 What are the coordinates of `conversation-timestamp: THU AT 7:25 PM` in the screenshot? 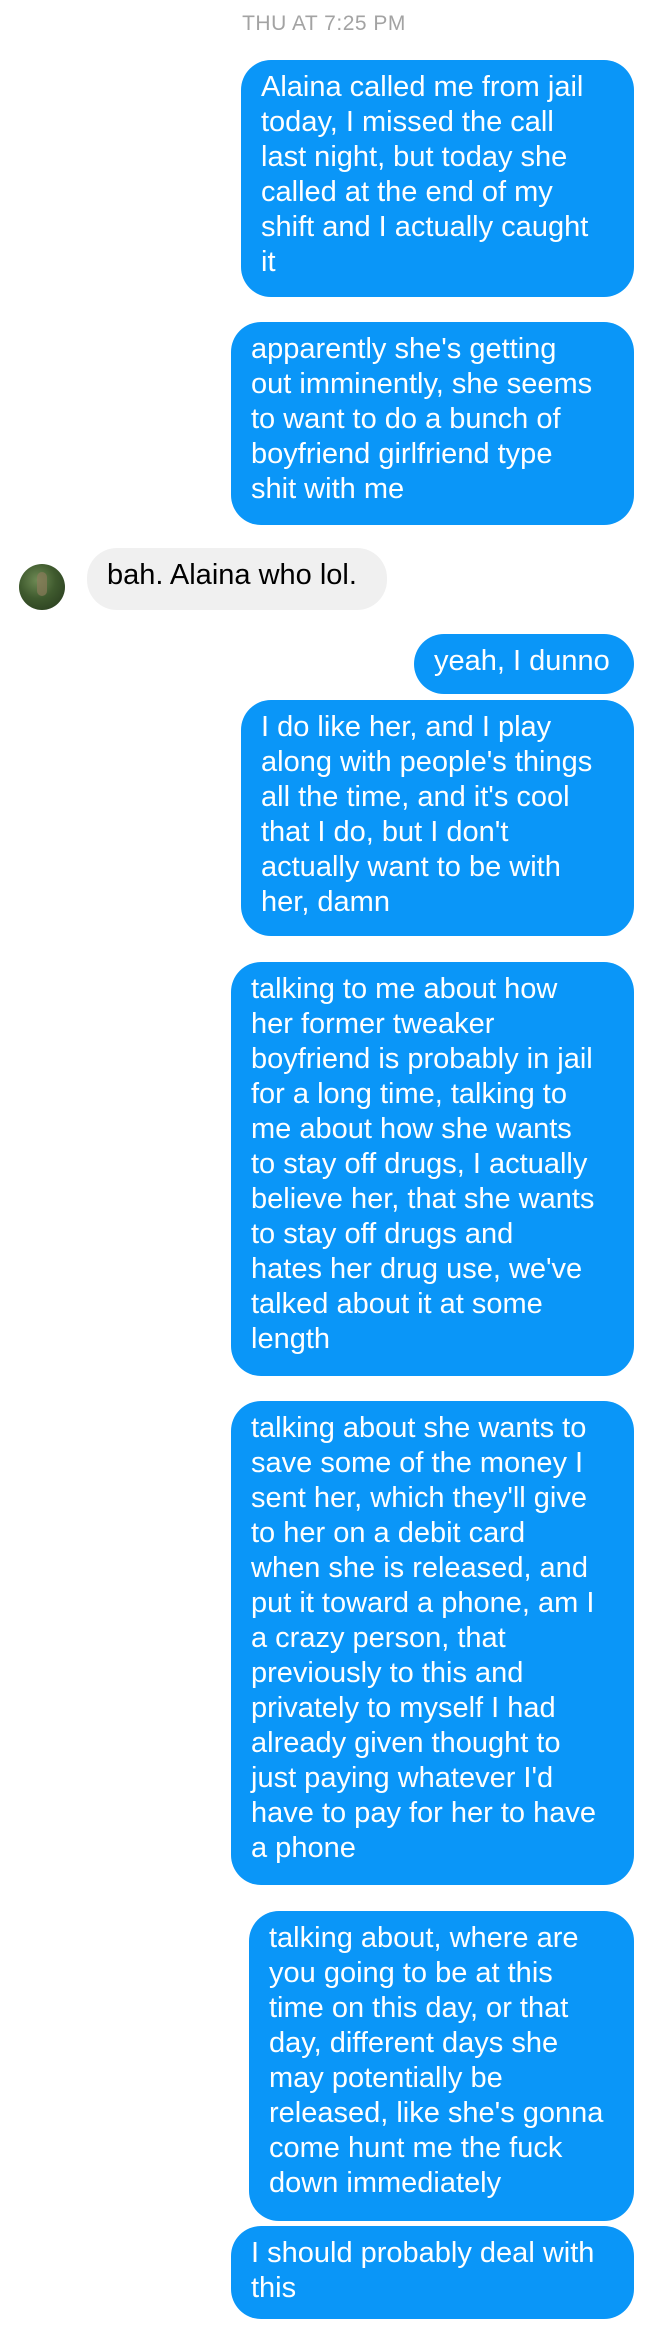 It's located at (324, 23).